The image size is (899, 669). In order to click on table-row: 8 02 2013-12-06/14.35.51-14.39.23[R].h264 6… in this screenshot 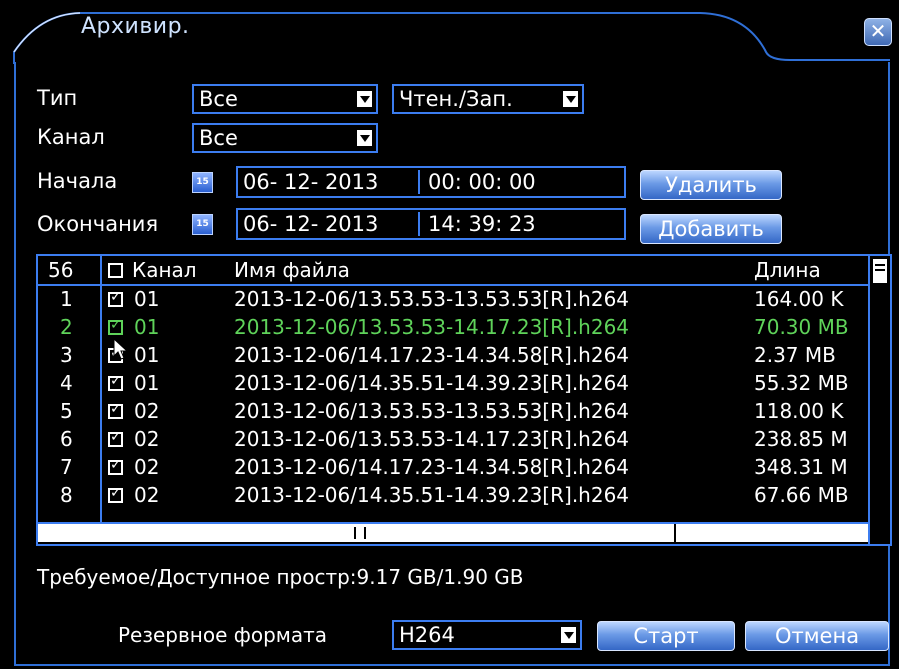, I will do `click(453, 495)`.